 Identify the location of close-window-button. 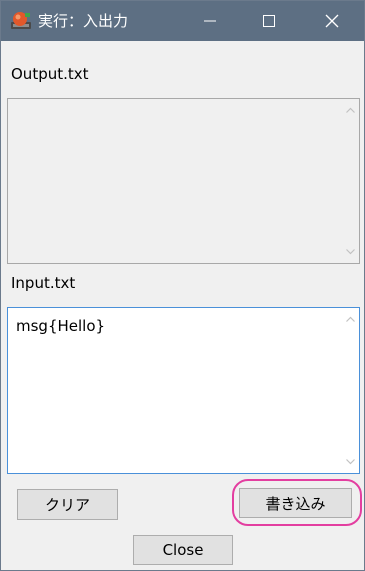
(332, 21).